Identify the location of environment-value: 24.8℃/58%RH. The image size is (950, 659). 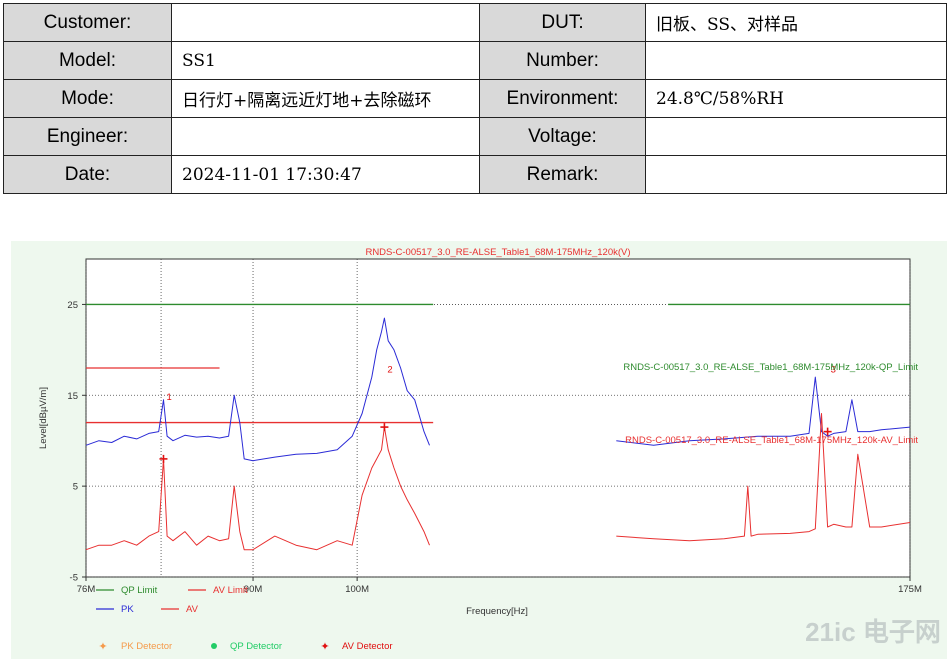
(796, 98).